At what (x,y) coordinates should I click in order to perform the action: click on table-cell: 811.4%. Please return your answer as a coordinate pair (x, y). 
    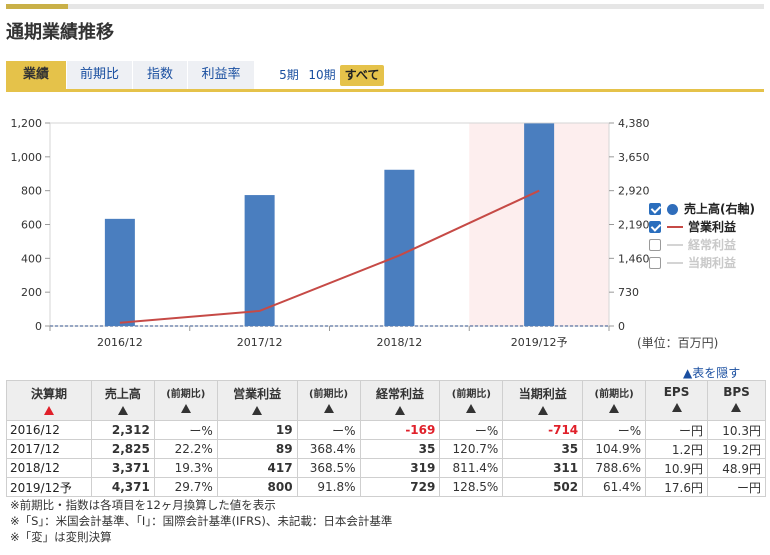
    Looking at the image, I should click on (471, 468).